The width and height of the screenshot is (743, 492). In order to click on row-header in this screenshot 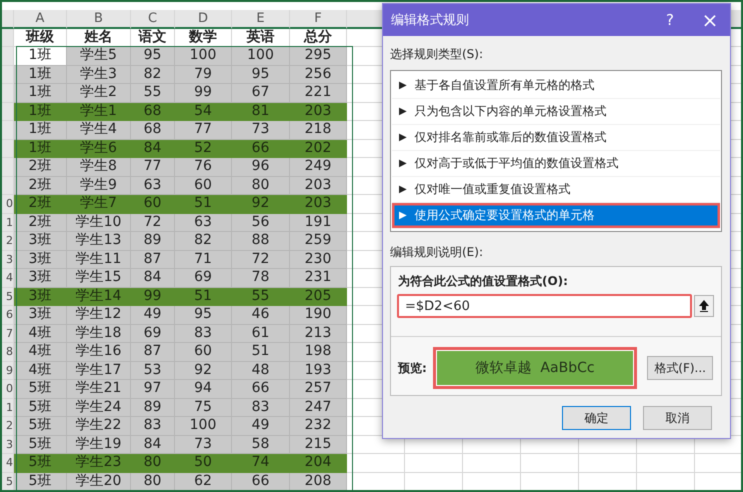, I will do `click(8, 37)`.